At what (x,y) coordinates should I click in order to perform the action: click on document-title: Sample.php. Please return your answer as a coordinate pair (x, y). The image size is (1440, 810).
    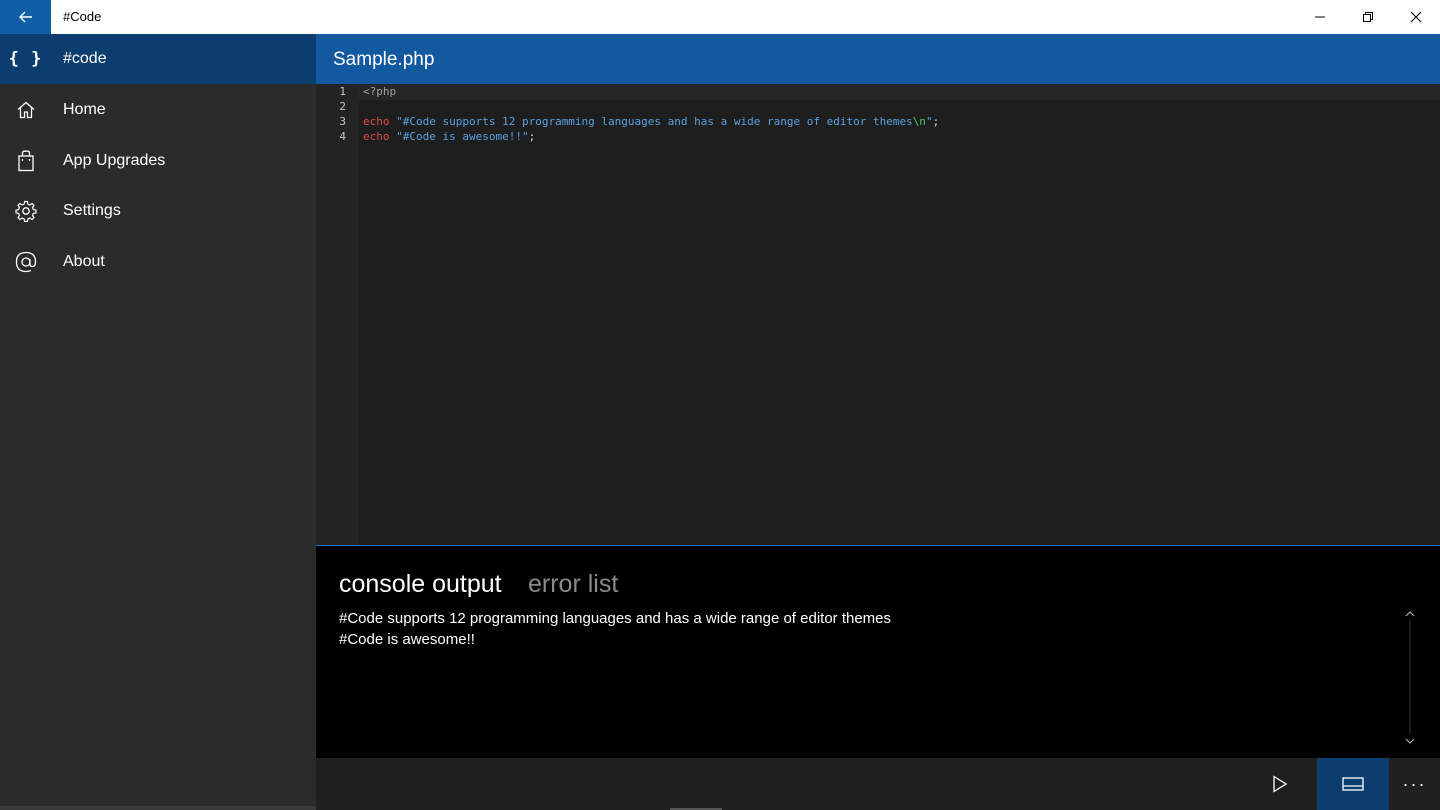
    Looking at the image, I should click on (384, 59).